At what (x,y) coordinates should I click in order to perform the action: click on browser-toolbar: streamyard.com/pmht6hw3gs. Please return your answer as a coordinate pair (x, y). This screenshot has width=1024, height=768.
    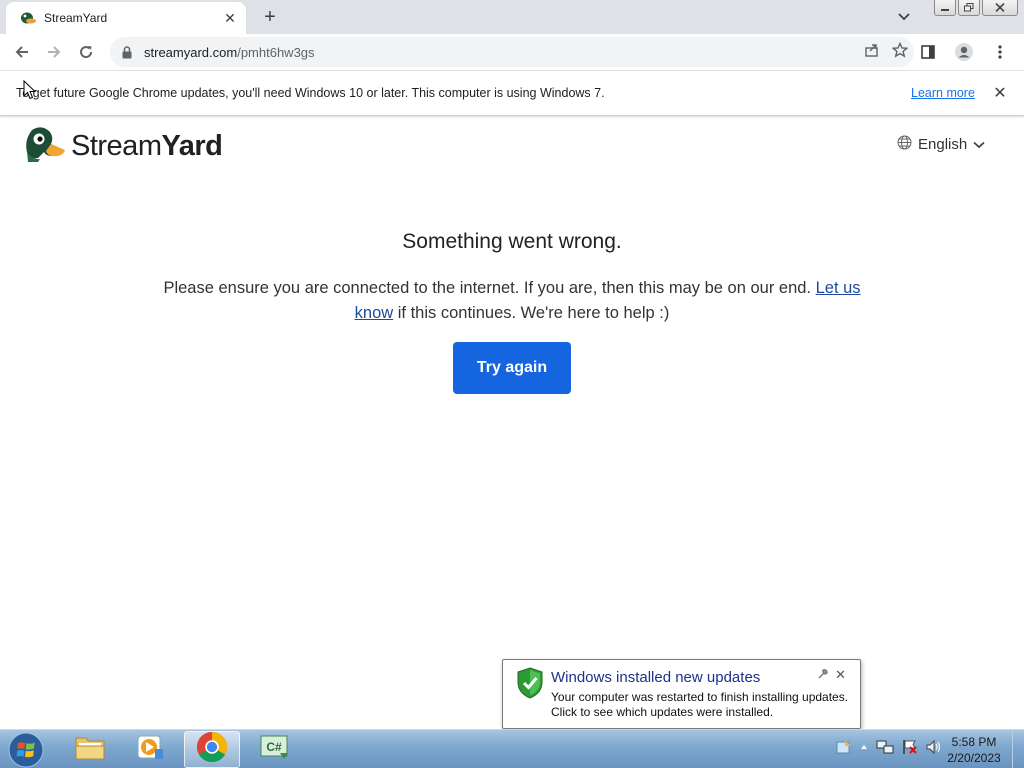
    Looking at the image, I should click on (512, 52).